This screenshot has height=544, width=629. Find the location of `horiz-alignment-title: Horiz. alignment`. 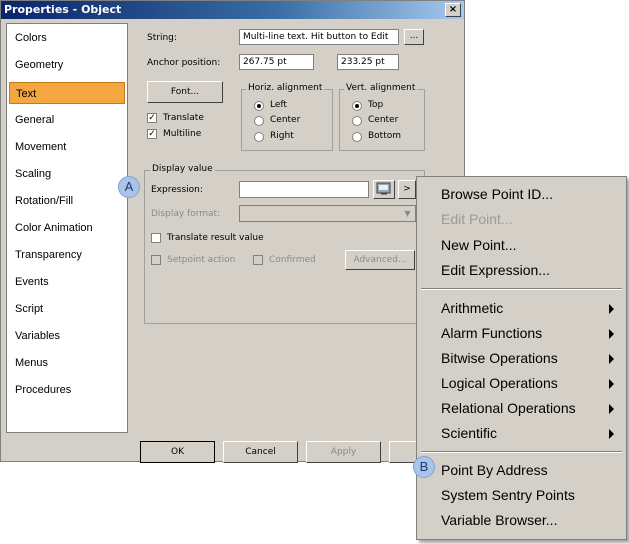

horiz-alignment-title: Horiz. alignment is located at coordinates (285, 88).